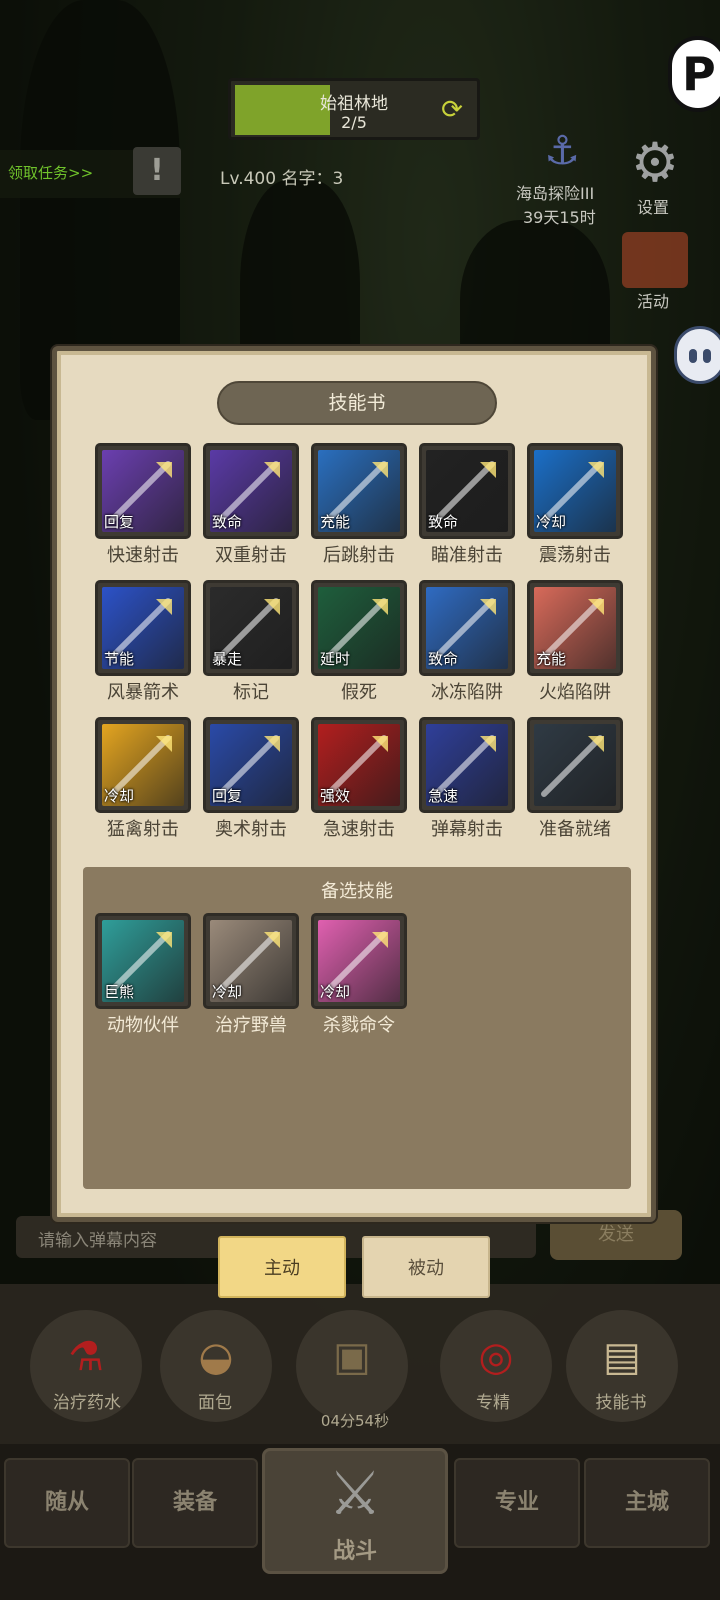  I want to click on item-label: 专精, so click(493, 1403).